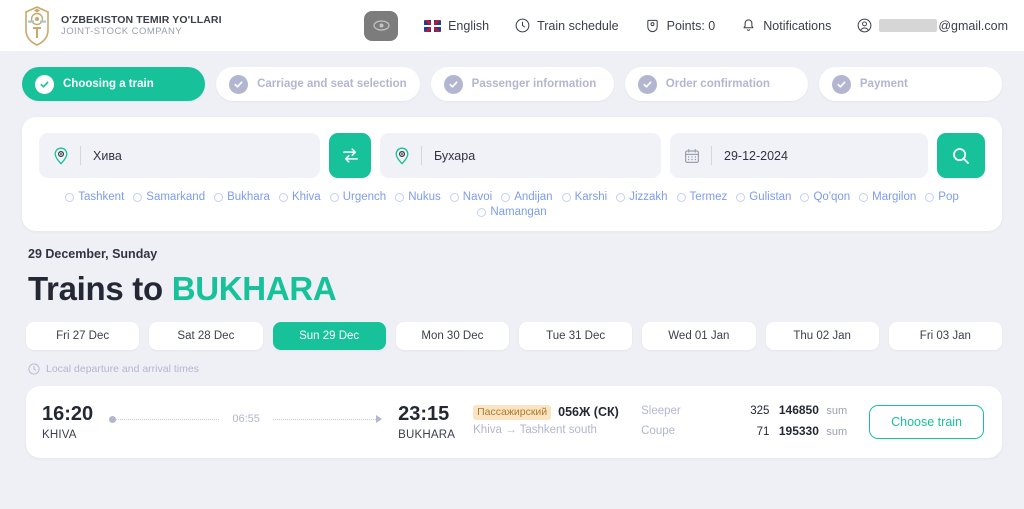  What do you see at coordinates (452, 336) in the screenshot?
I see `date-tab: Mon 30 Dec` at bounding box center [452, 336].